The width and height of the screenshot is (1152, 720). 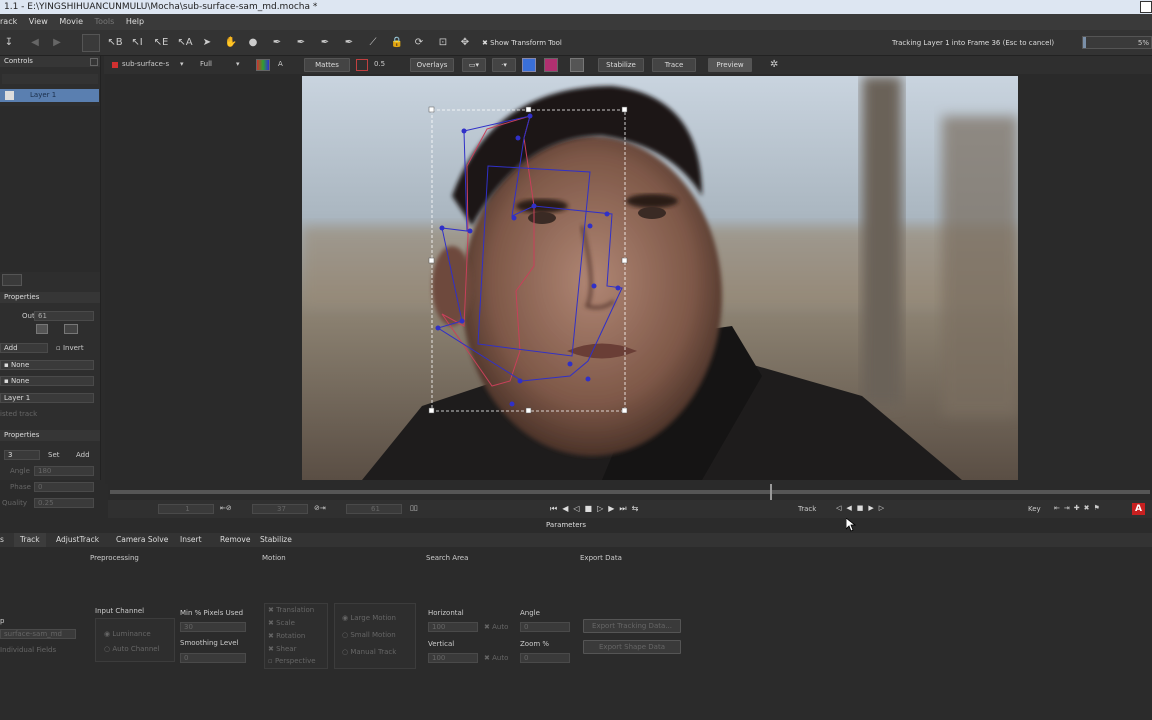 What do you see at coordinates (105, 22) in the screenshot?
I see `menu-tools: Tools` at bounding box center [105, 22].